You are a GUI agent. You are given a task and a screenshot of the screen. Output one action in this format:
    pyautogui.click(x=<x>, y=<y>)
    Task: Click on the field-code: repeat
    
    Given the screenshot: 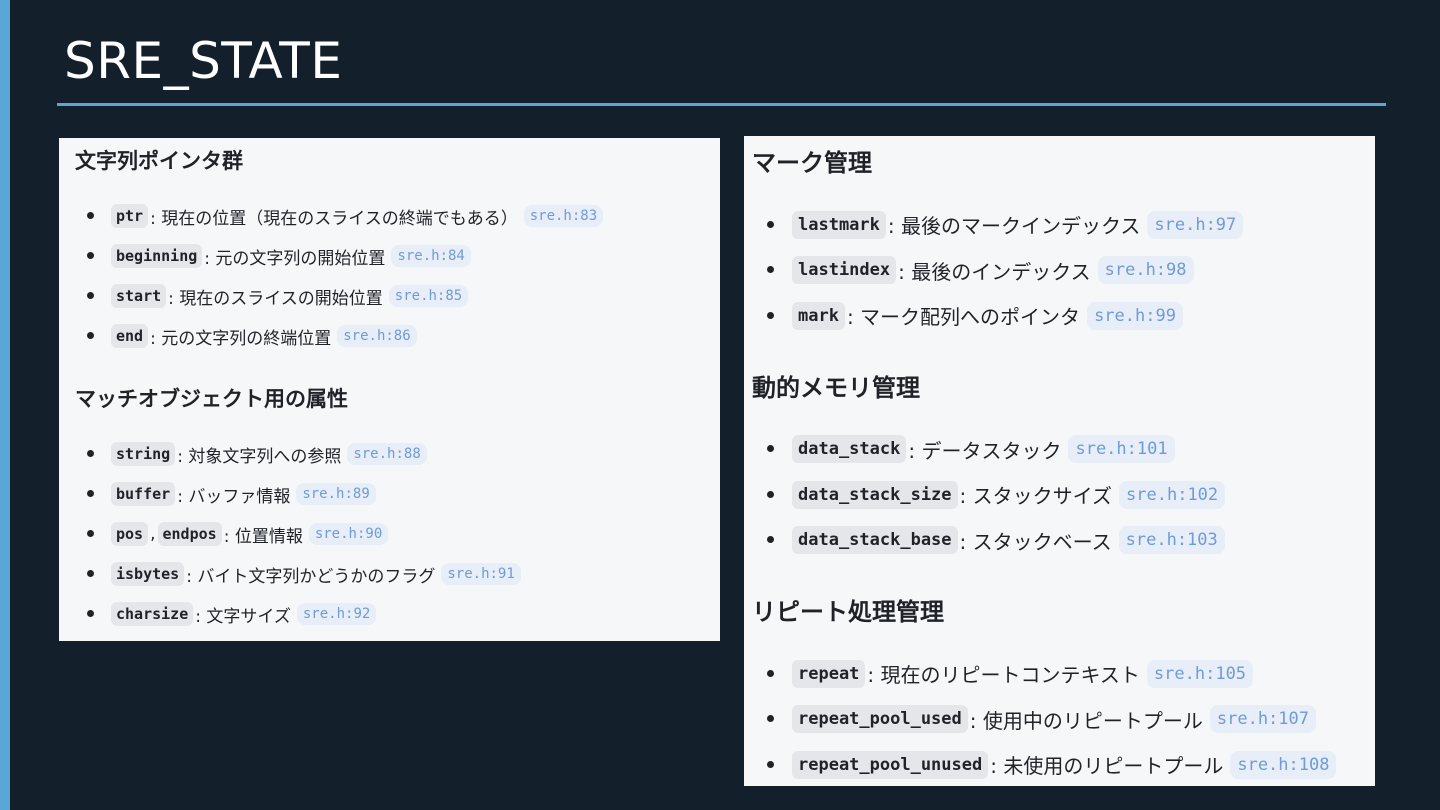 What is the action you would take?
    pyautogui.click(x=829, y=673)
    